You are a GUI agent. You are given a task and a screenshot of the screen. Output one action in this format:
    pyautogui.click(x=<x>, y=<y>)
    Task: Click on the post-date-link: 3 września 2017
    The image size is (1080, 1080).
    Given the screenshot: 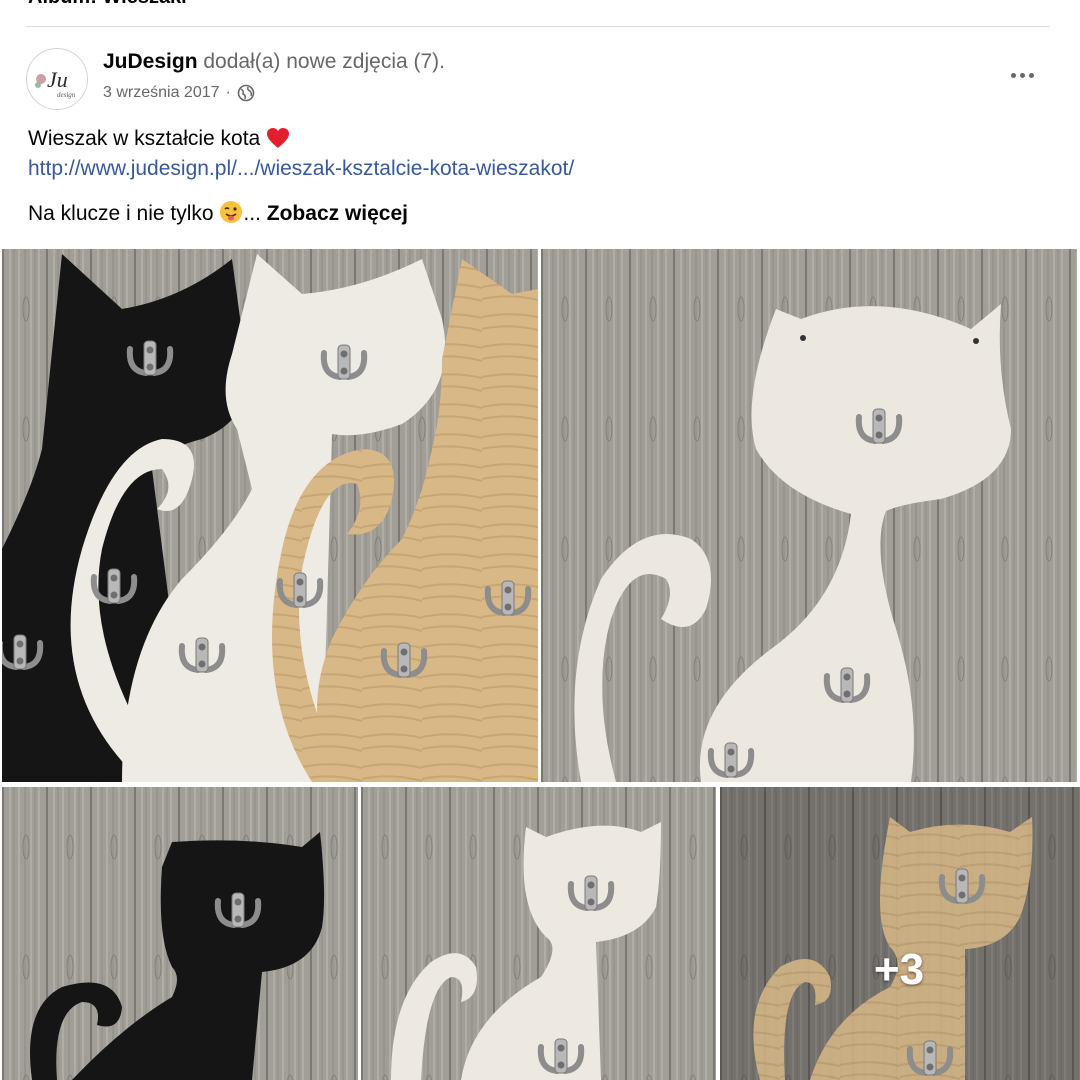 What is the action you would take?
    pyautogui.click(x=161, y=93)
    